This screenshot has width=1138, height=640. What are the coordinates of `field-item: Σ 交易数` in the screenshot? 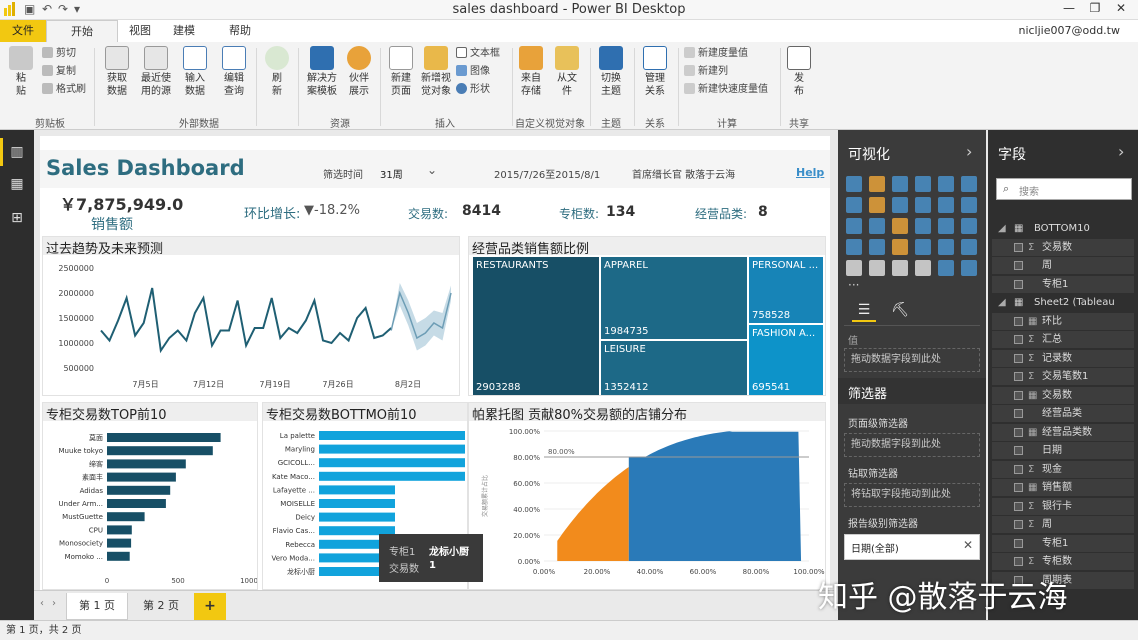 It's located at (1063, 247).